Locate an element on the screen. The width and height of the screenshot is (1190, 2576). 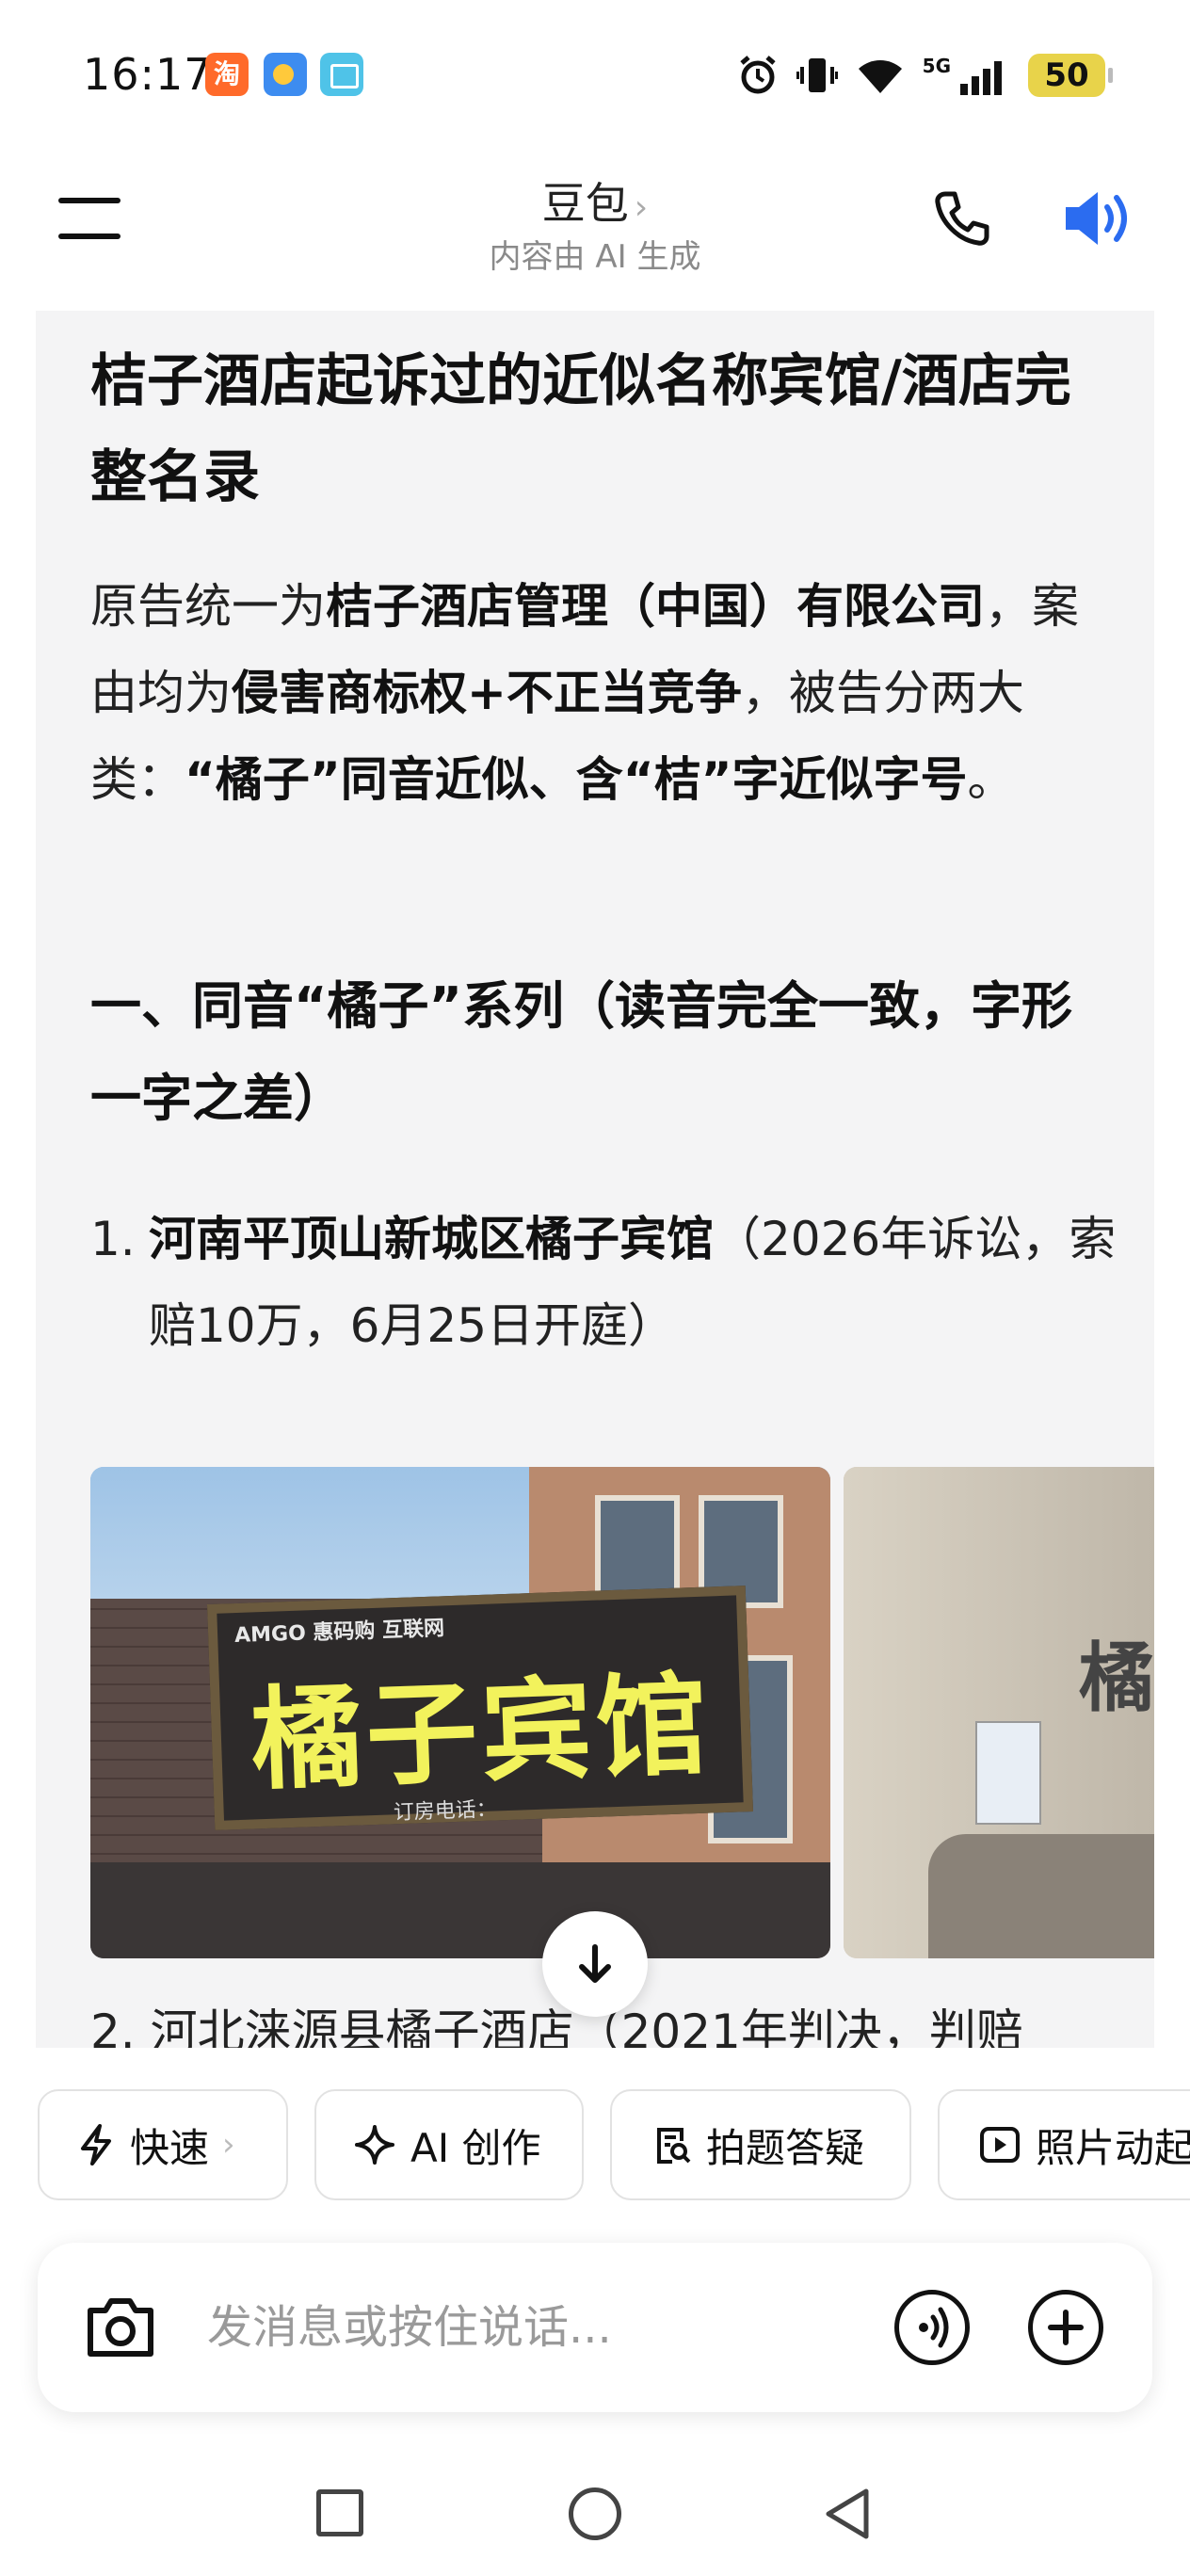
wifi-icon is located at coordinates (881, 75).